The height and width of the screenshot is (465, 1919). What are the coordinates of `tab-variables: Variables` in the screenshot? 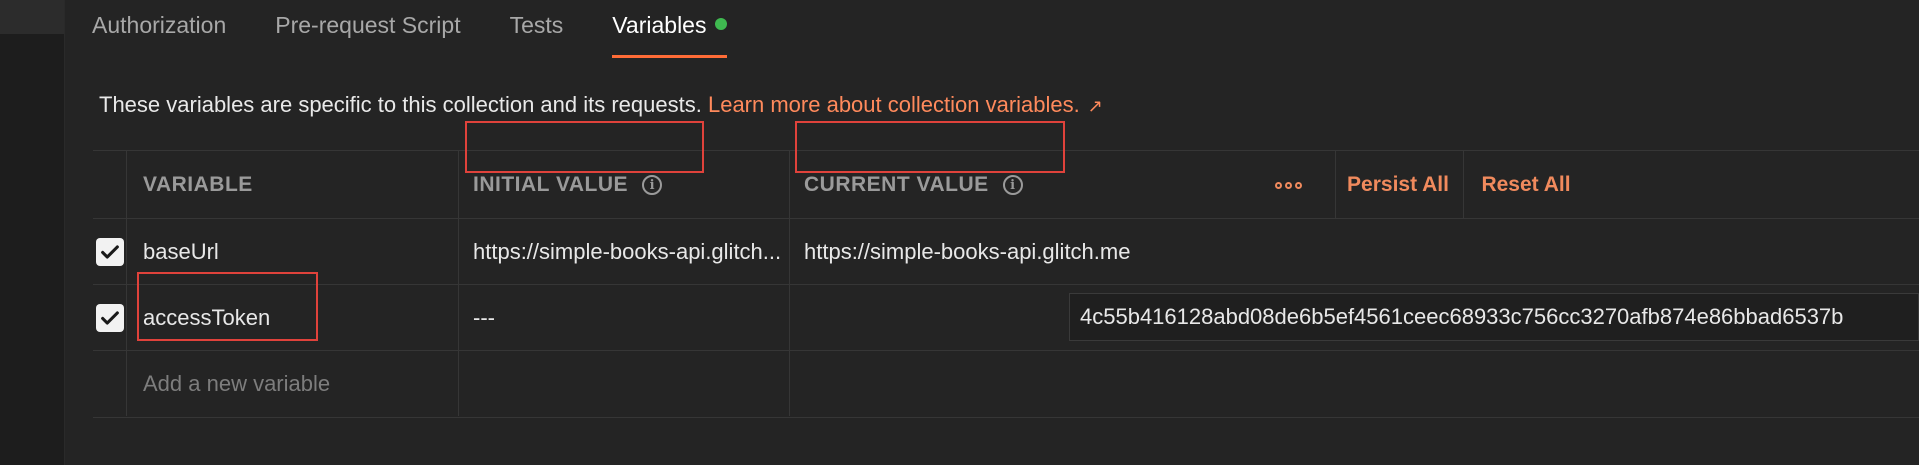 It's located at (670, 29).